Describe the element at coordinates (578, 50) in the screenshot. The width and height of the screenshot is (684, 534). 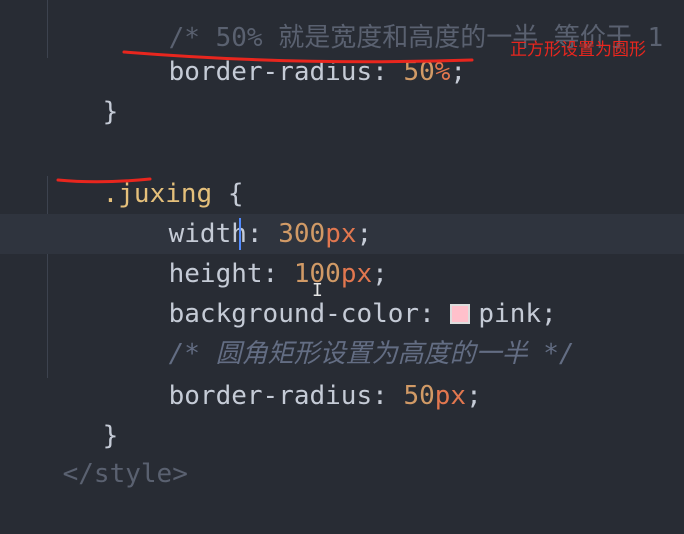
I see `annotation-text: 正方形设置为圆形` at that location.